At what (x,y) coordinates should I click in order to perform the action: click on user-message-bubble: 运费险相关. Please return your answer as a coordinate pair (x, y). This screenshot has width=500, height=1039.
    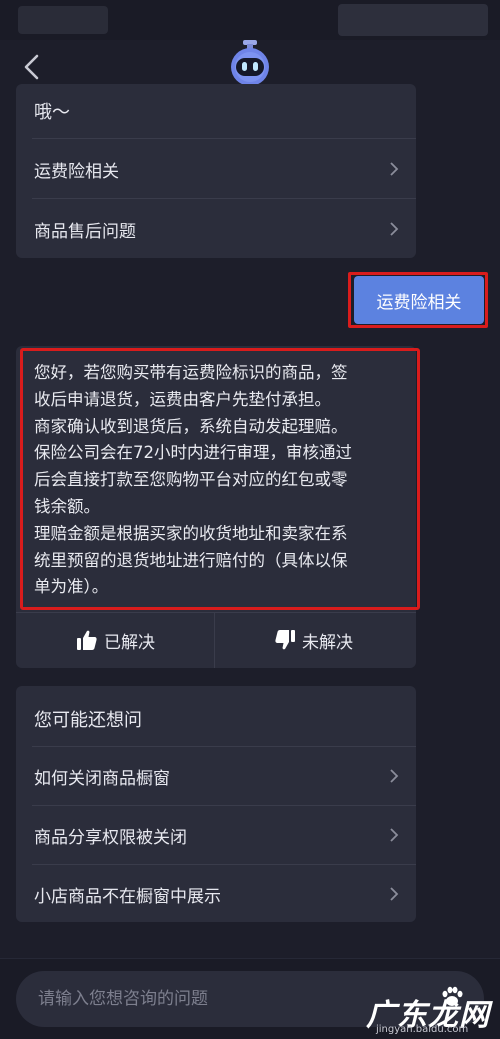
    Looking at the image, I should click on (419, 300).